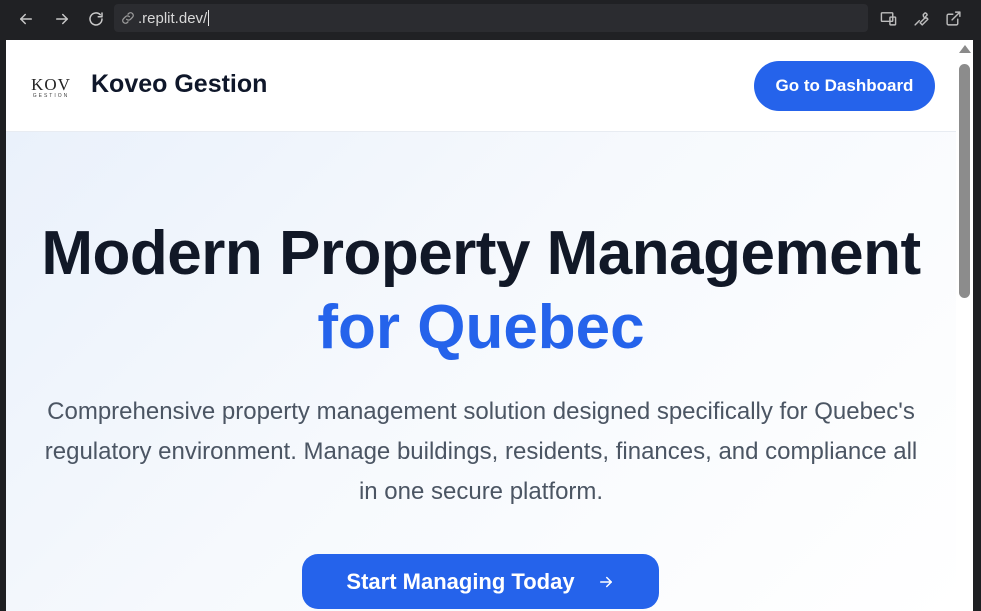 The image size is (981, 611). I want to click on hero-title: Modern Property Management, so click(481, 253).